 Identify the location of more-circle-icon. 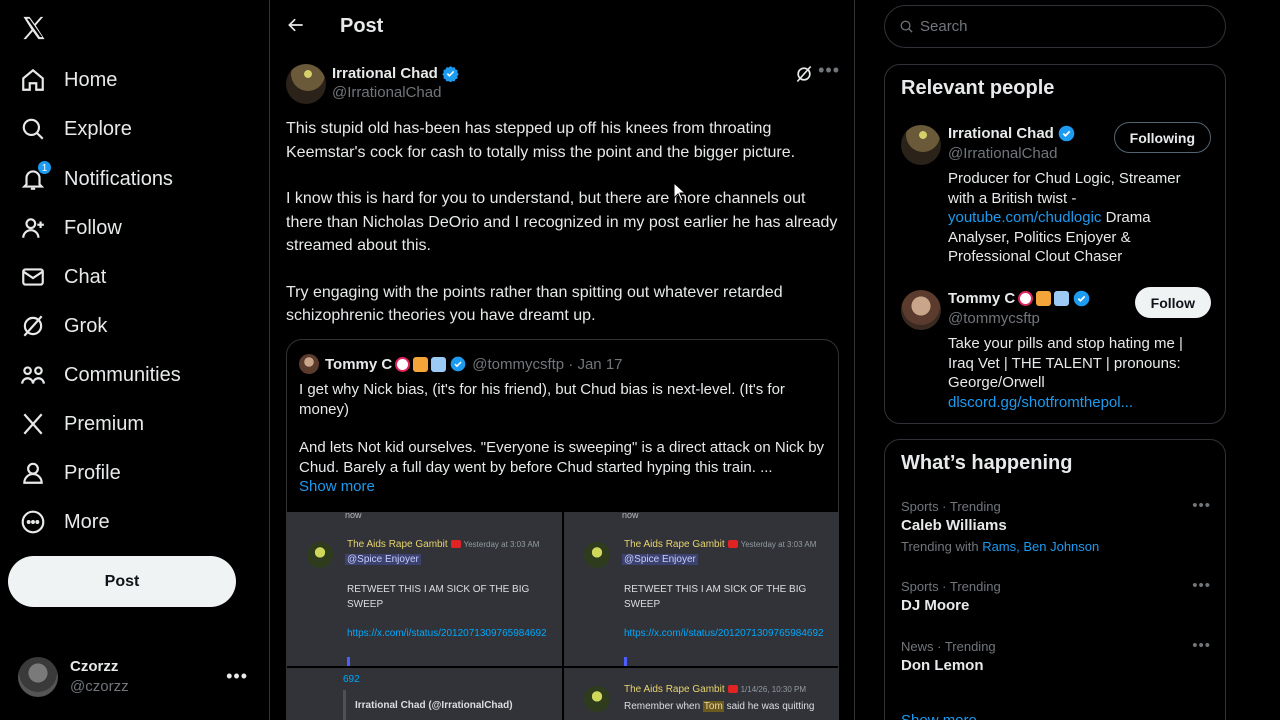
(33, 522).